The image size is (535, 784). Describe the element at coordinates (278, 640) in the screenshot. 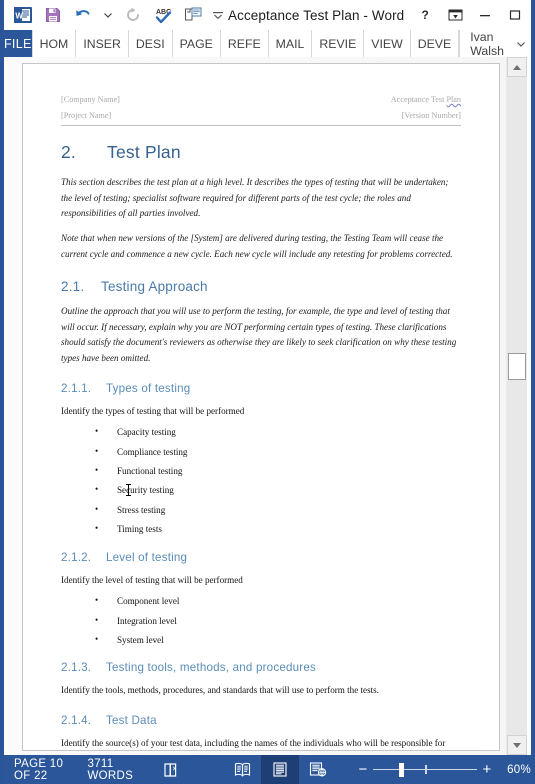

I see `list-item: System level` at that location.